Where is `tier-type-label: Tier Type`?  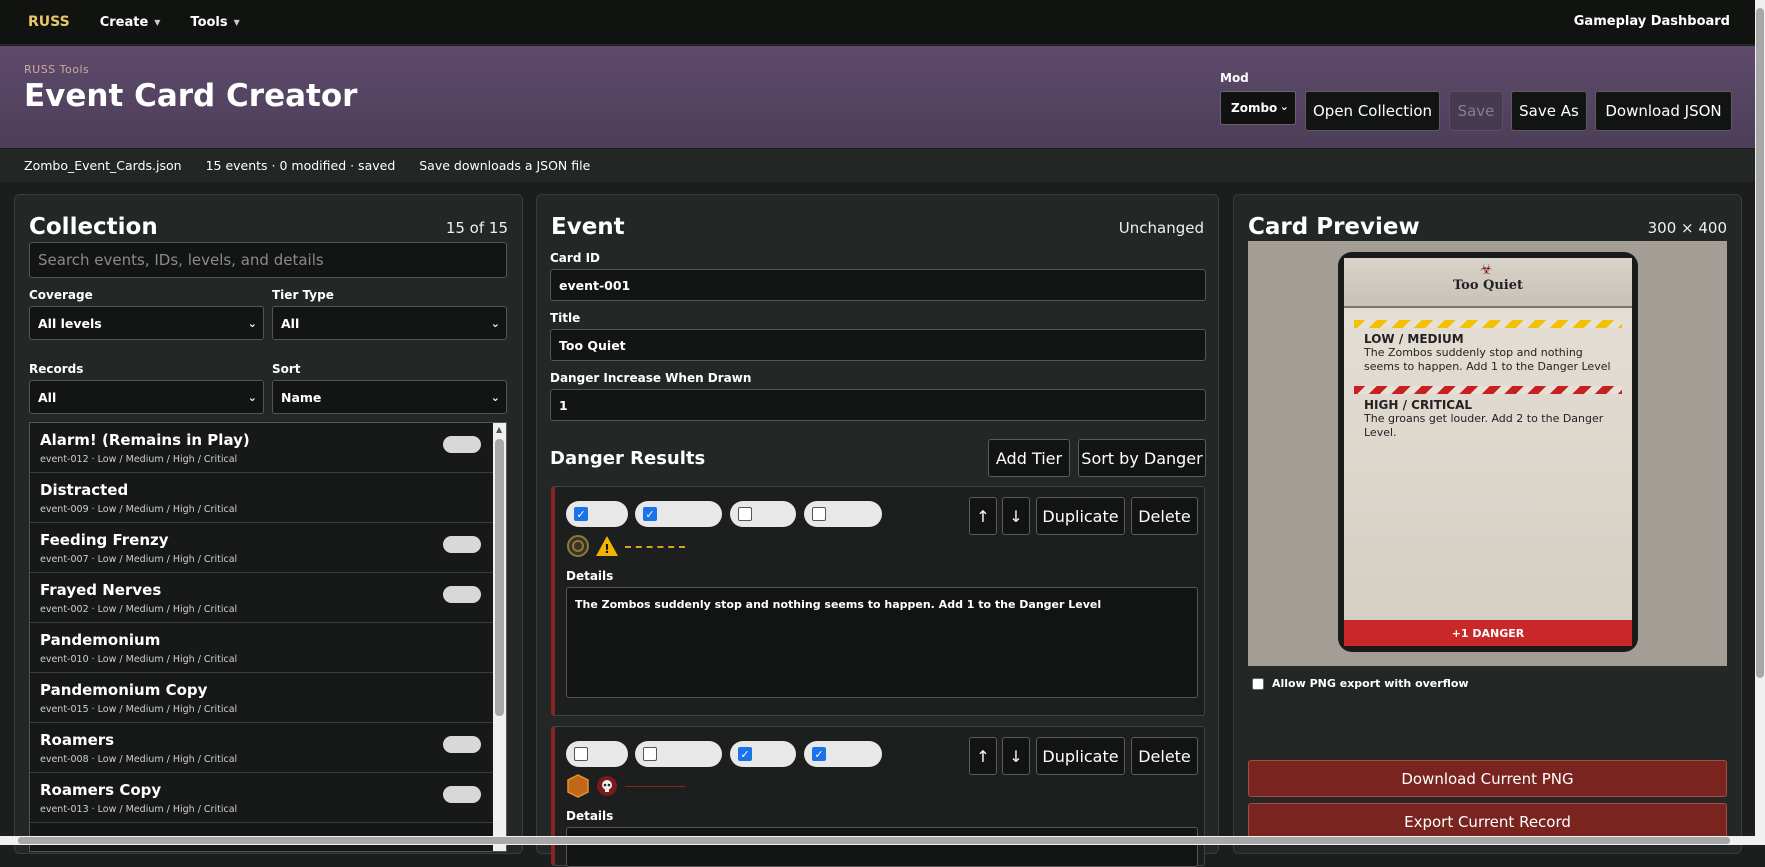
tier-type-label: Tier Type is located at coordinates (303, 295).